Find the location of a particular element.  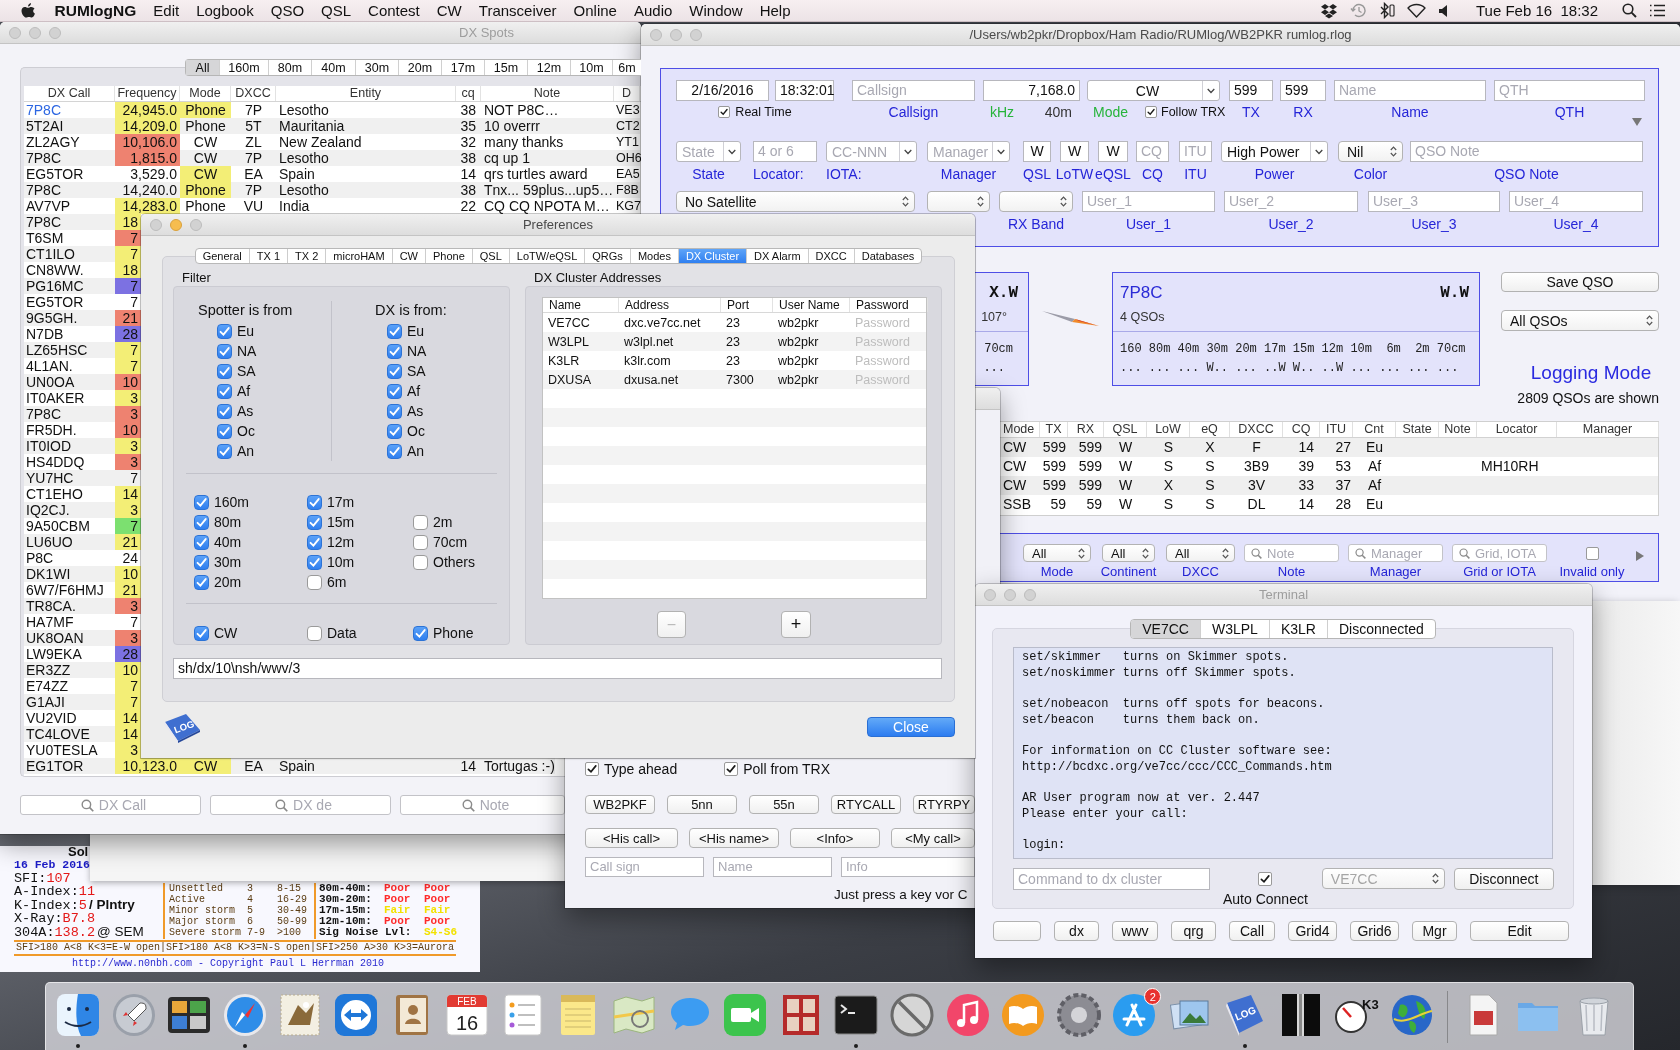

apple-icon is located at coordinates (28, 10).